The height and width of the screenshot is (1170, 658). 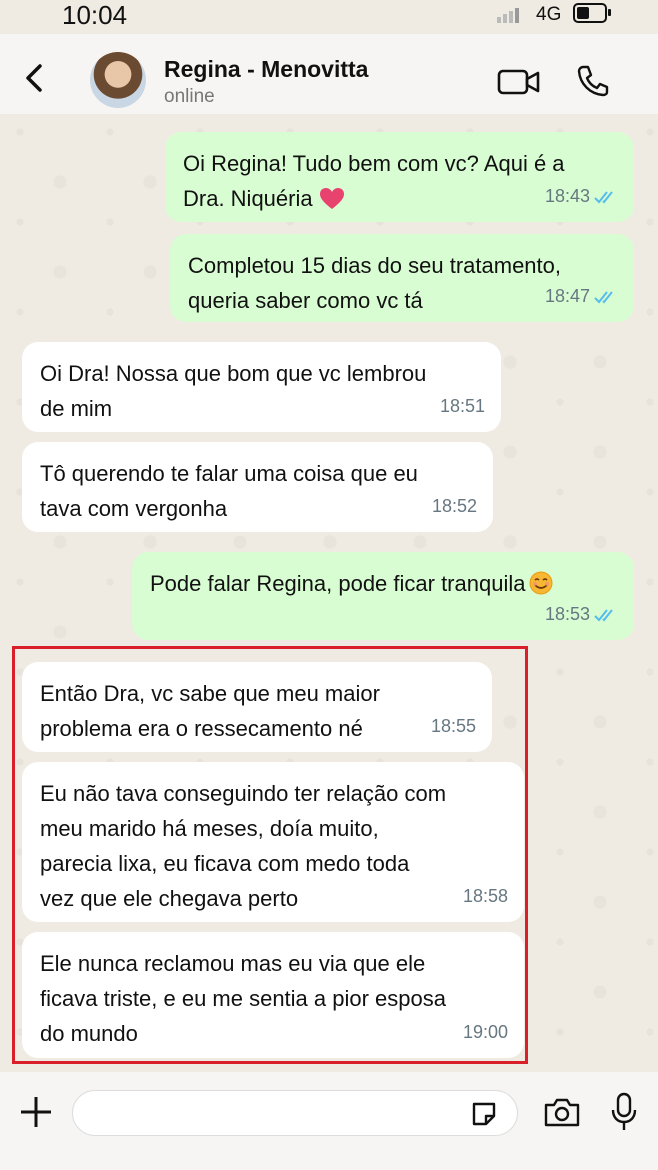 I want to click on message-meta: 18:53, so click(x=581, y=614).